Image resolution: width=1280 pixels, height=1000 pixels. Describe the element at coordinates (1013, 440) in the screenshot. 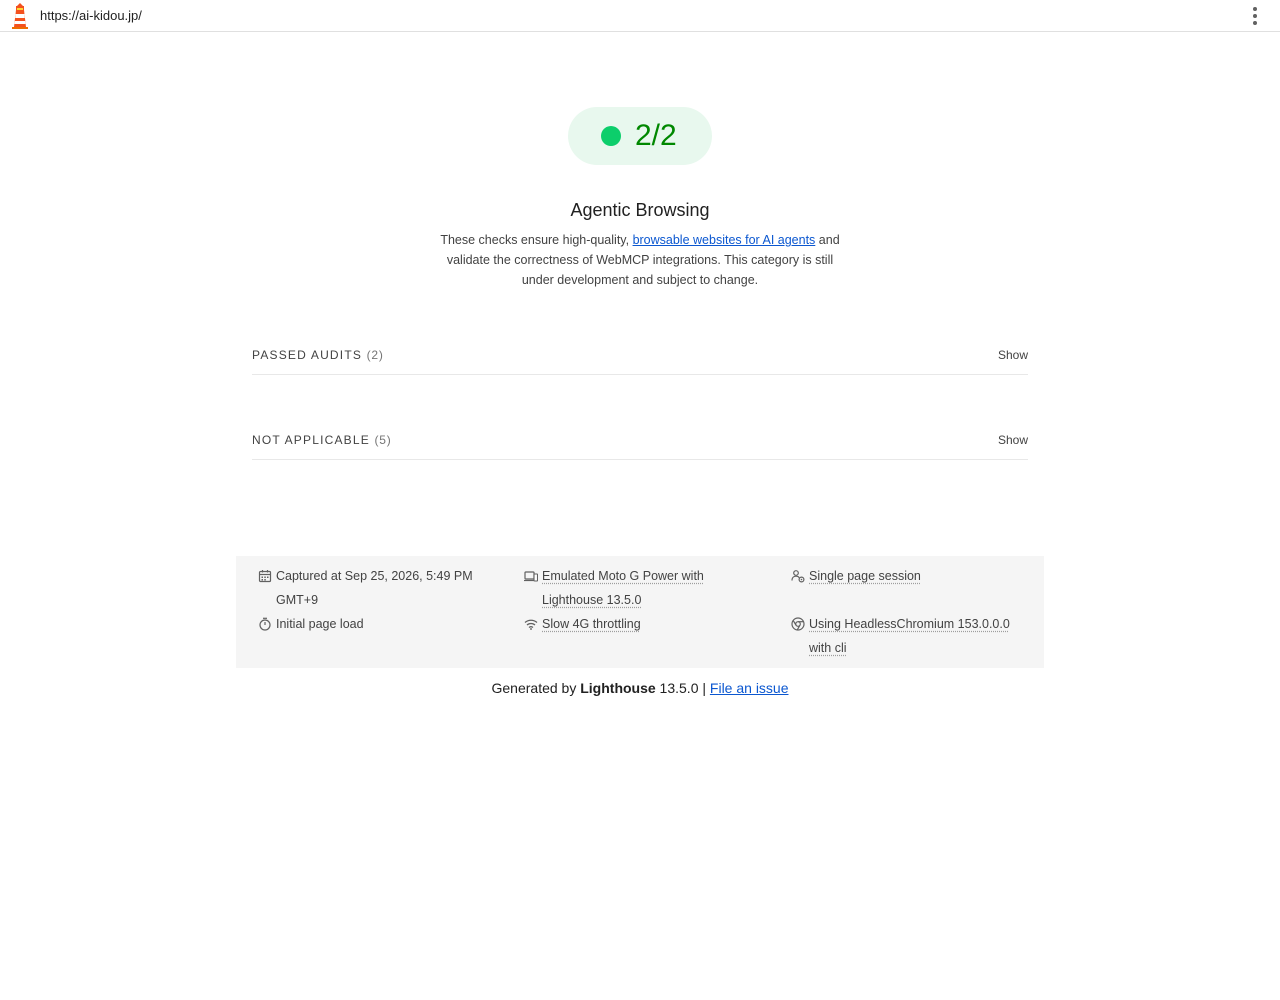

I see `not-applicable-show-button: Show` at that location.